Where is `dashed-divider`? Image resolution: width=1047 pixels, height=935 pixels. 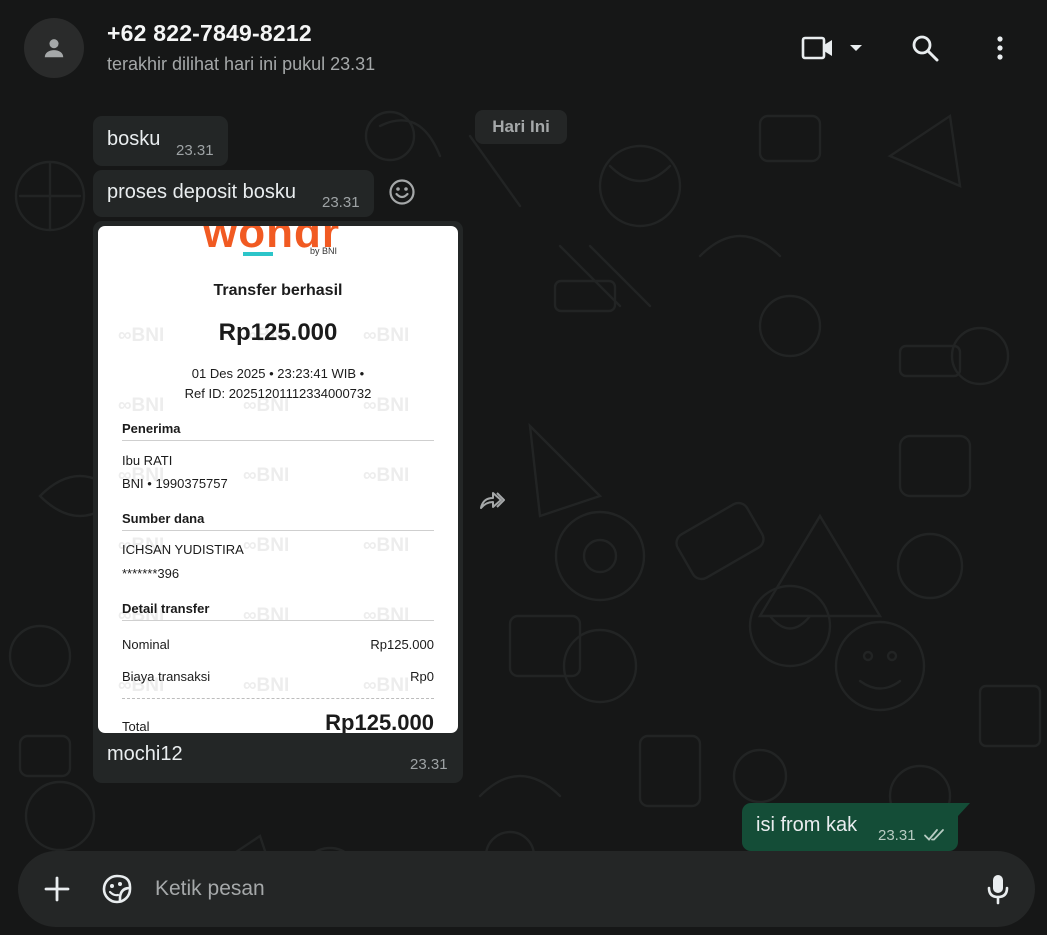
dashed-divider is located at coordinates (278, 698).